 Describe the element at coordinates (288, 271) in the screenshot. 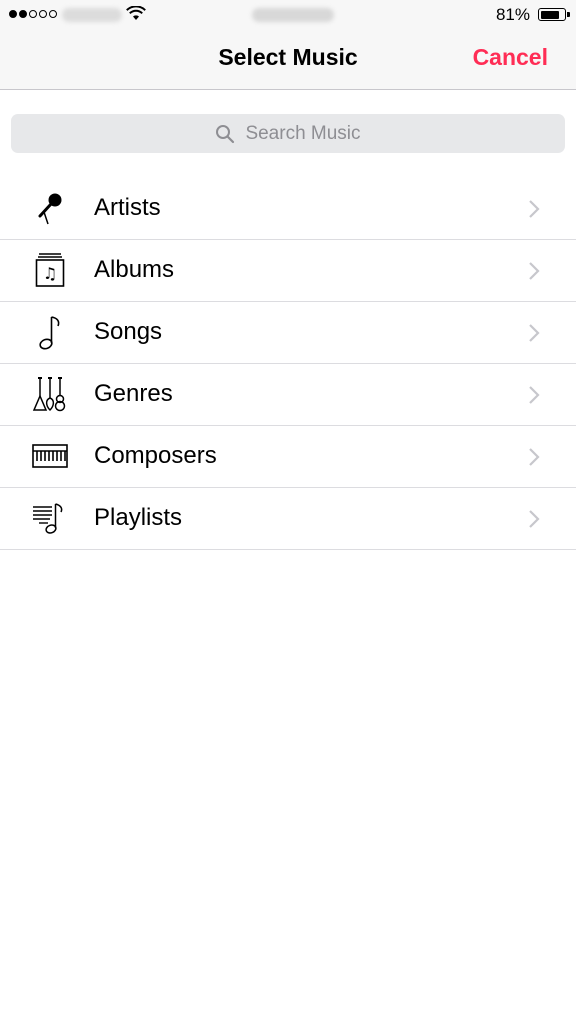

I see `list-item-albums: ♫ Albums` at that location.